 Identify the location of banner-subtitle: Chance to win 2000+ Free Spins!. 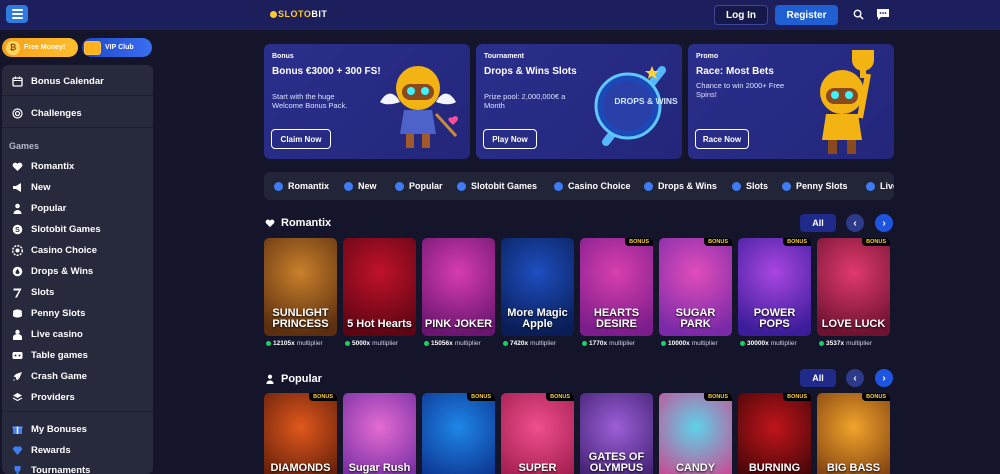
(740, 90).